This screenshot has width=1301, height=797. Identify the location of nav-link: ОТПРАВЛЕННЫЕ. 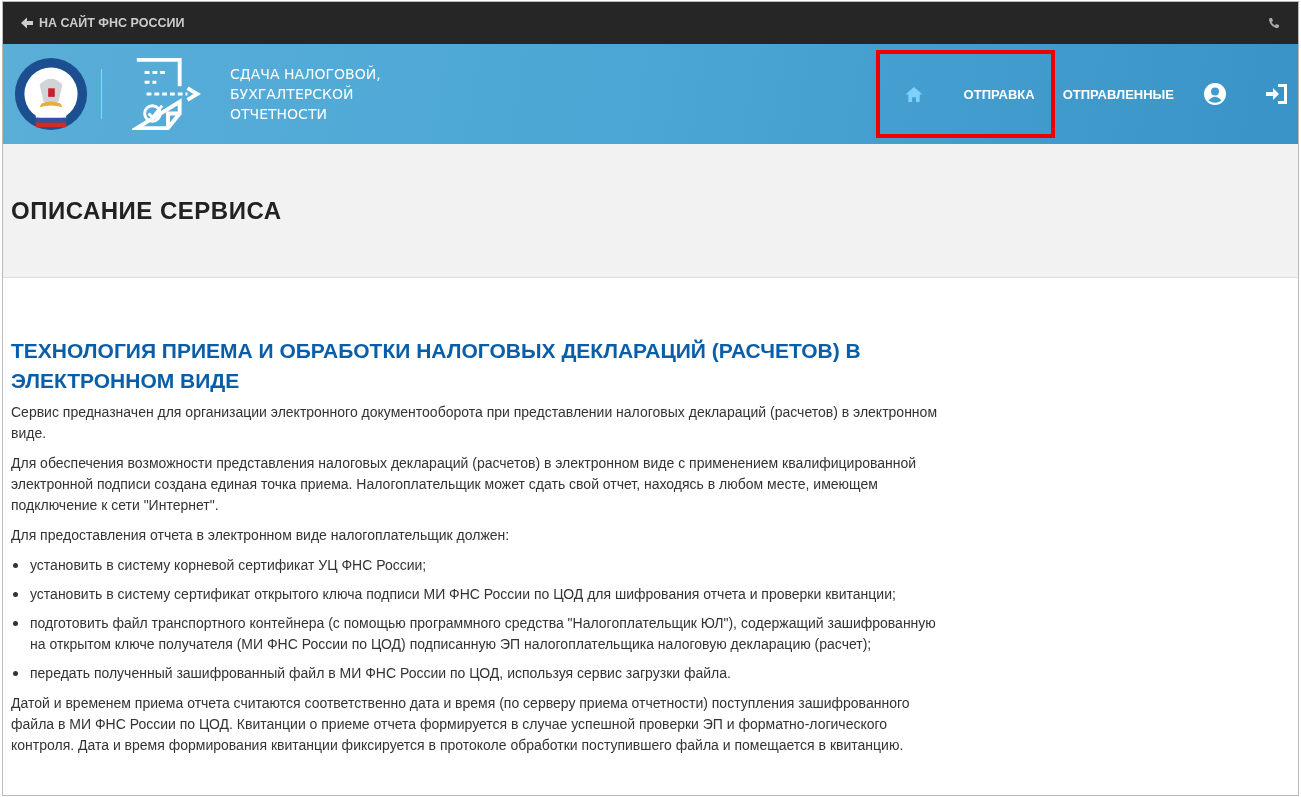
(1118, 94).